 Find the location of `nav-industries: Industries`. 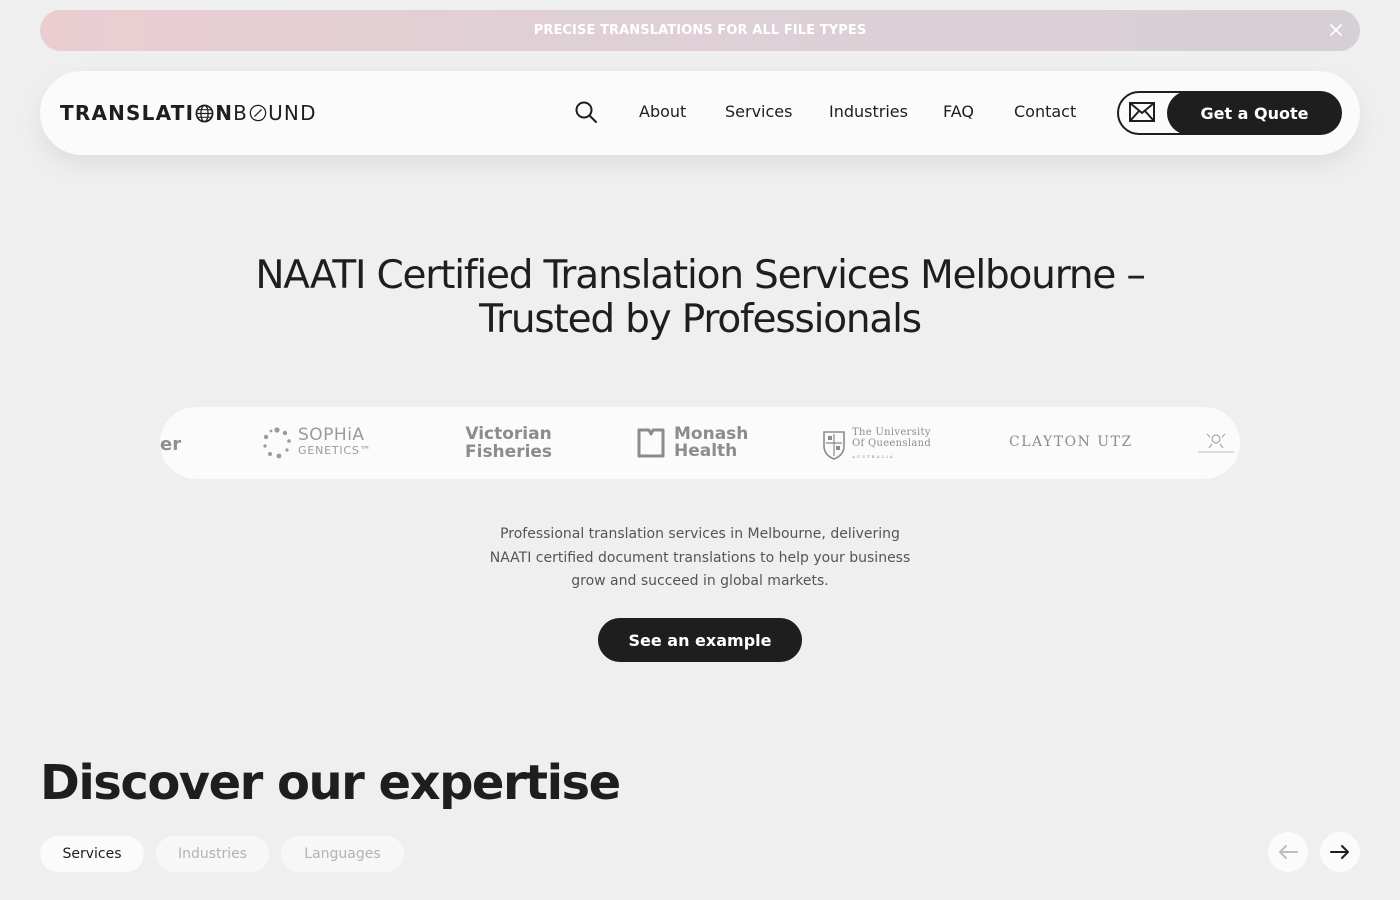

nav-industries: Industries is located at coordinates (868, 111).